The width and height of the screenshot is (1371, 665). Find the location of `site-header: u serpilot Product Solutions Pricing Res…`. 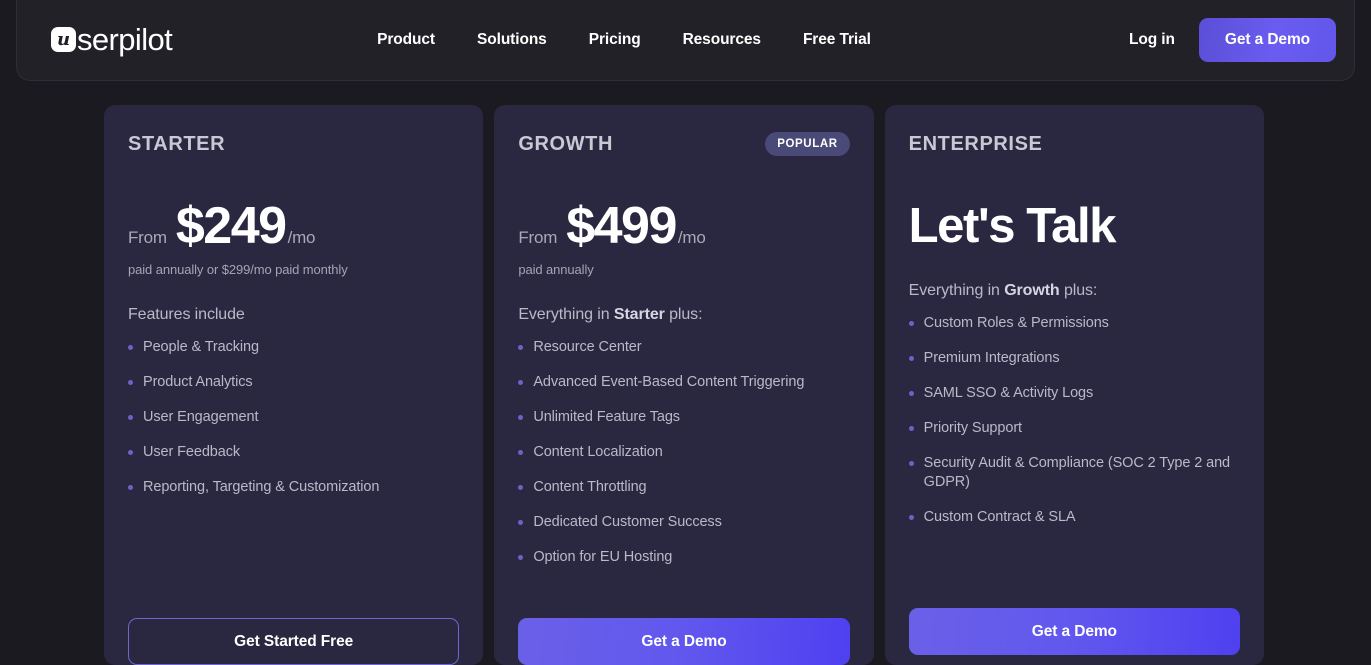

site-header: u serpilot Product Solutions Pricing Res… is located at coordinates (685, 40).